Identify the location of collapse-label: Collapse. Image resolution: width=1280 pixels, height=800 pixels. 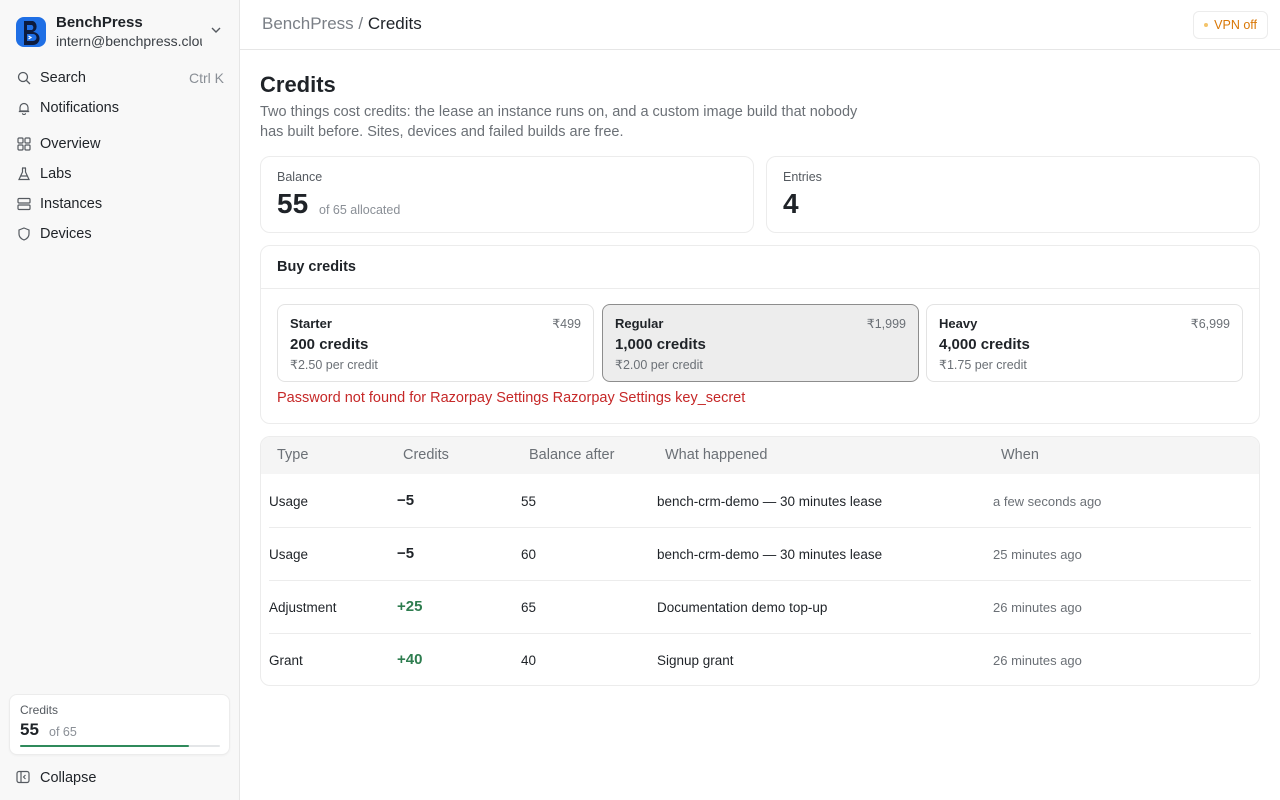
(68, 778).